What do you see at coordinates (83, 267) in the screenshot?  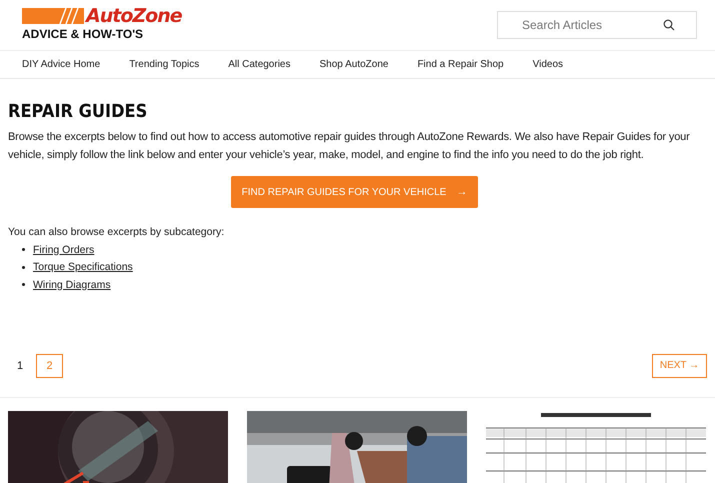 I see `subcategory-link: Torque Specifications` at bounding box center [83, 267].